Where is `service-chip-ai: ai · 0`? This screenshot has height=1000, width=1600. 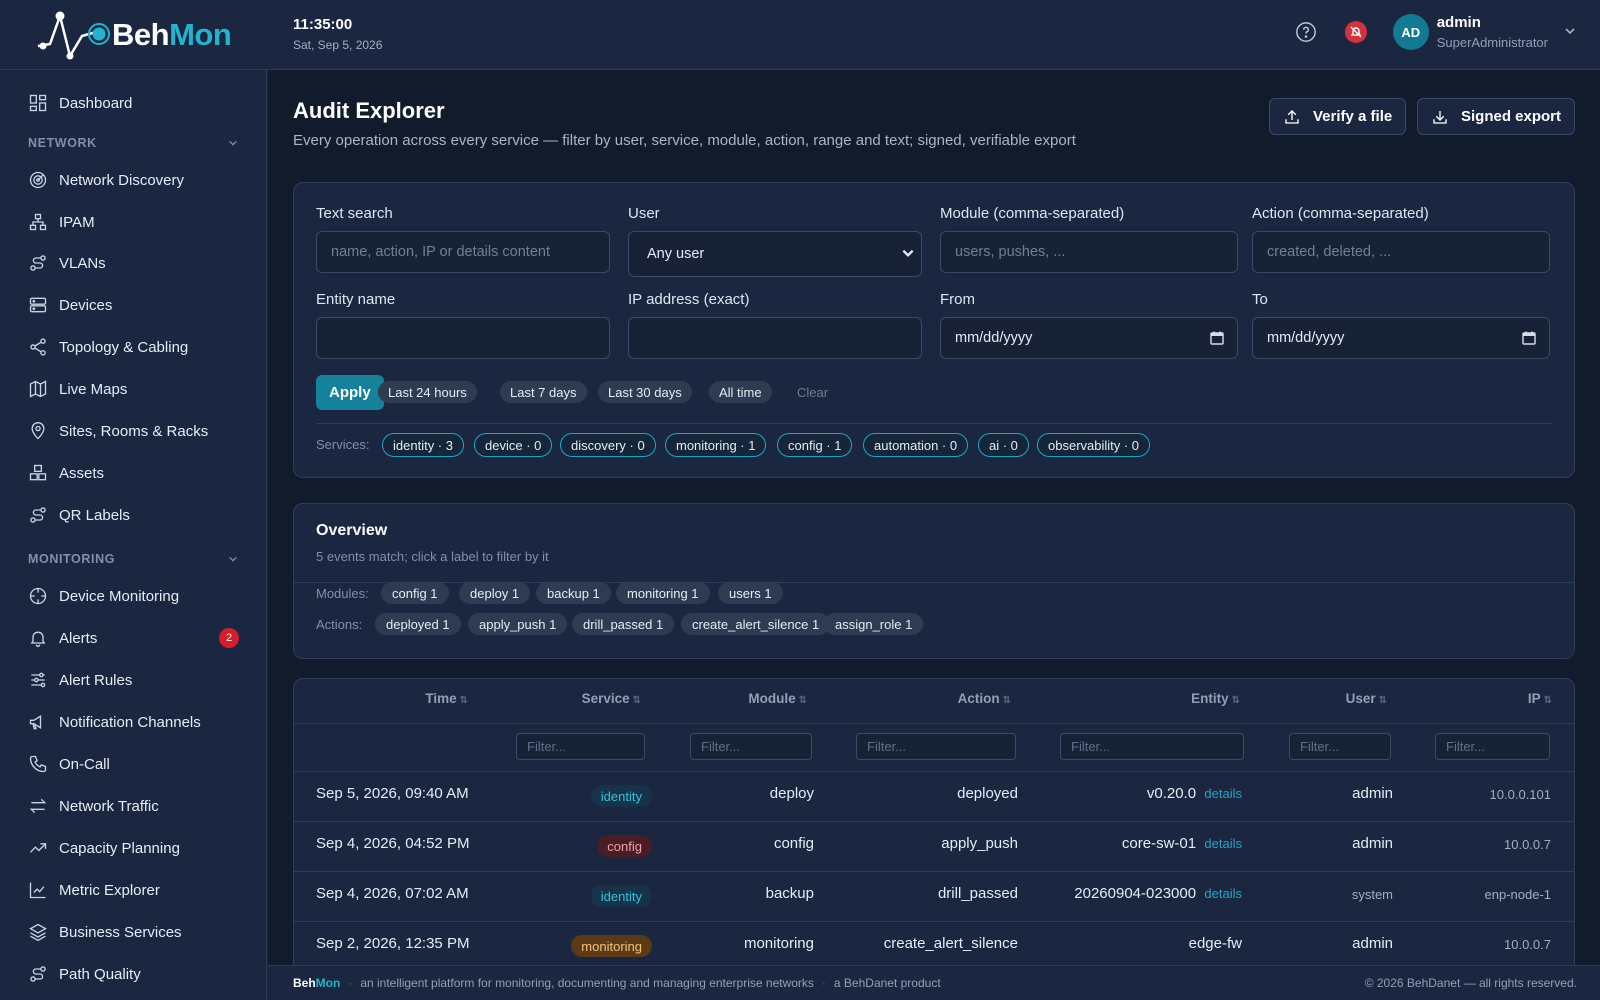
service-chip-ai: ai · 0 is located at coordinates (1003, 445).